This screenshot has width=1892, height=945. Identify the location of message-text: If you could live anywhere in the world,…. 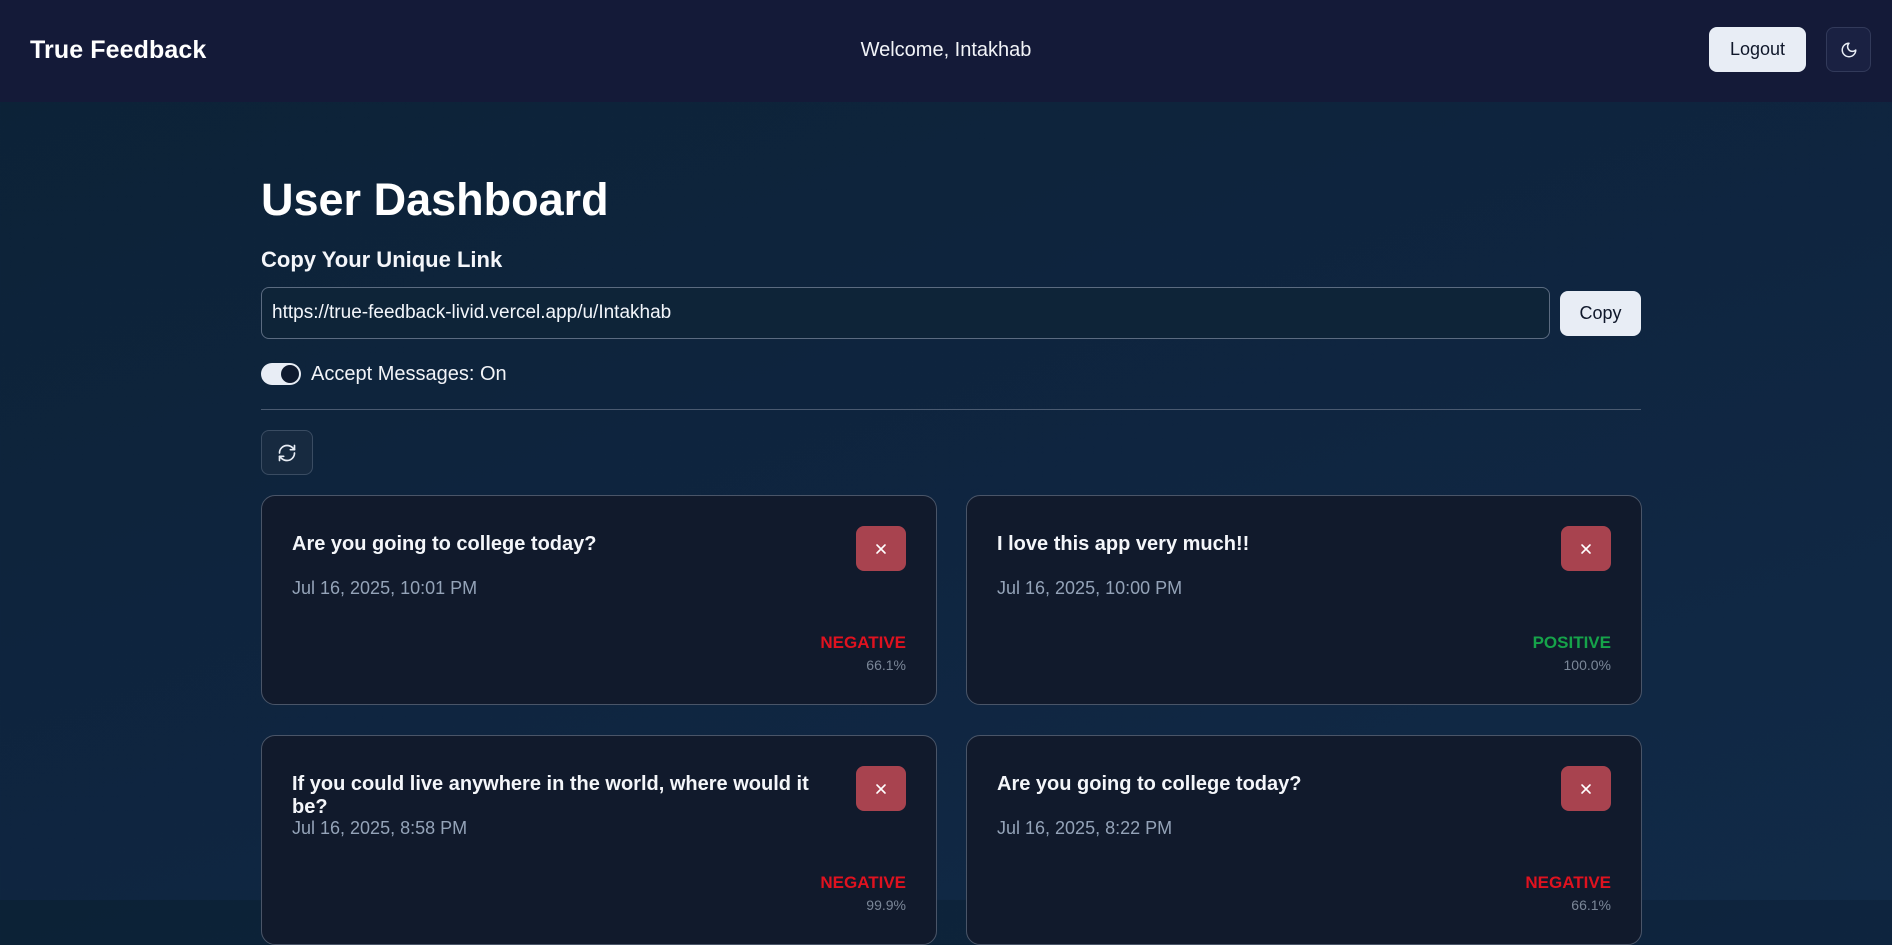
(550, 795).